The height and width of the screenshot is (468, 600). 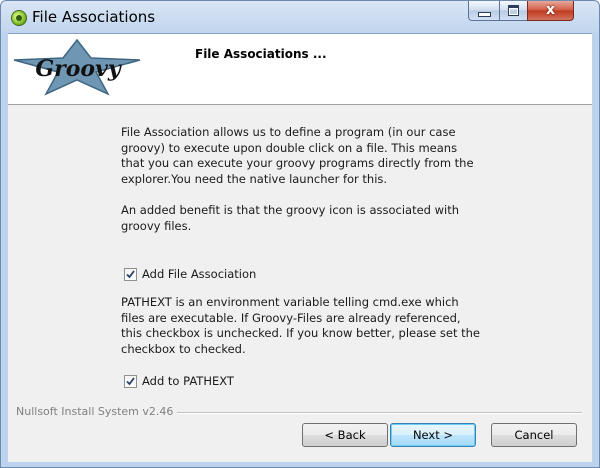 I want to click on maximize-icon, so click(x=513, y=10).